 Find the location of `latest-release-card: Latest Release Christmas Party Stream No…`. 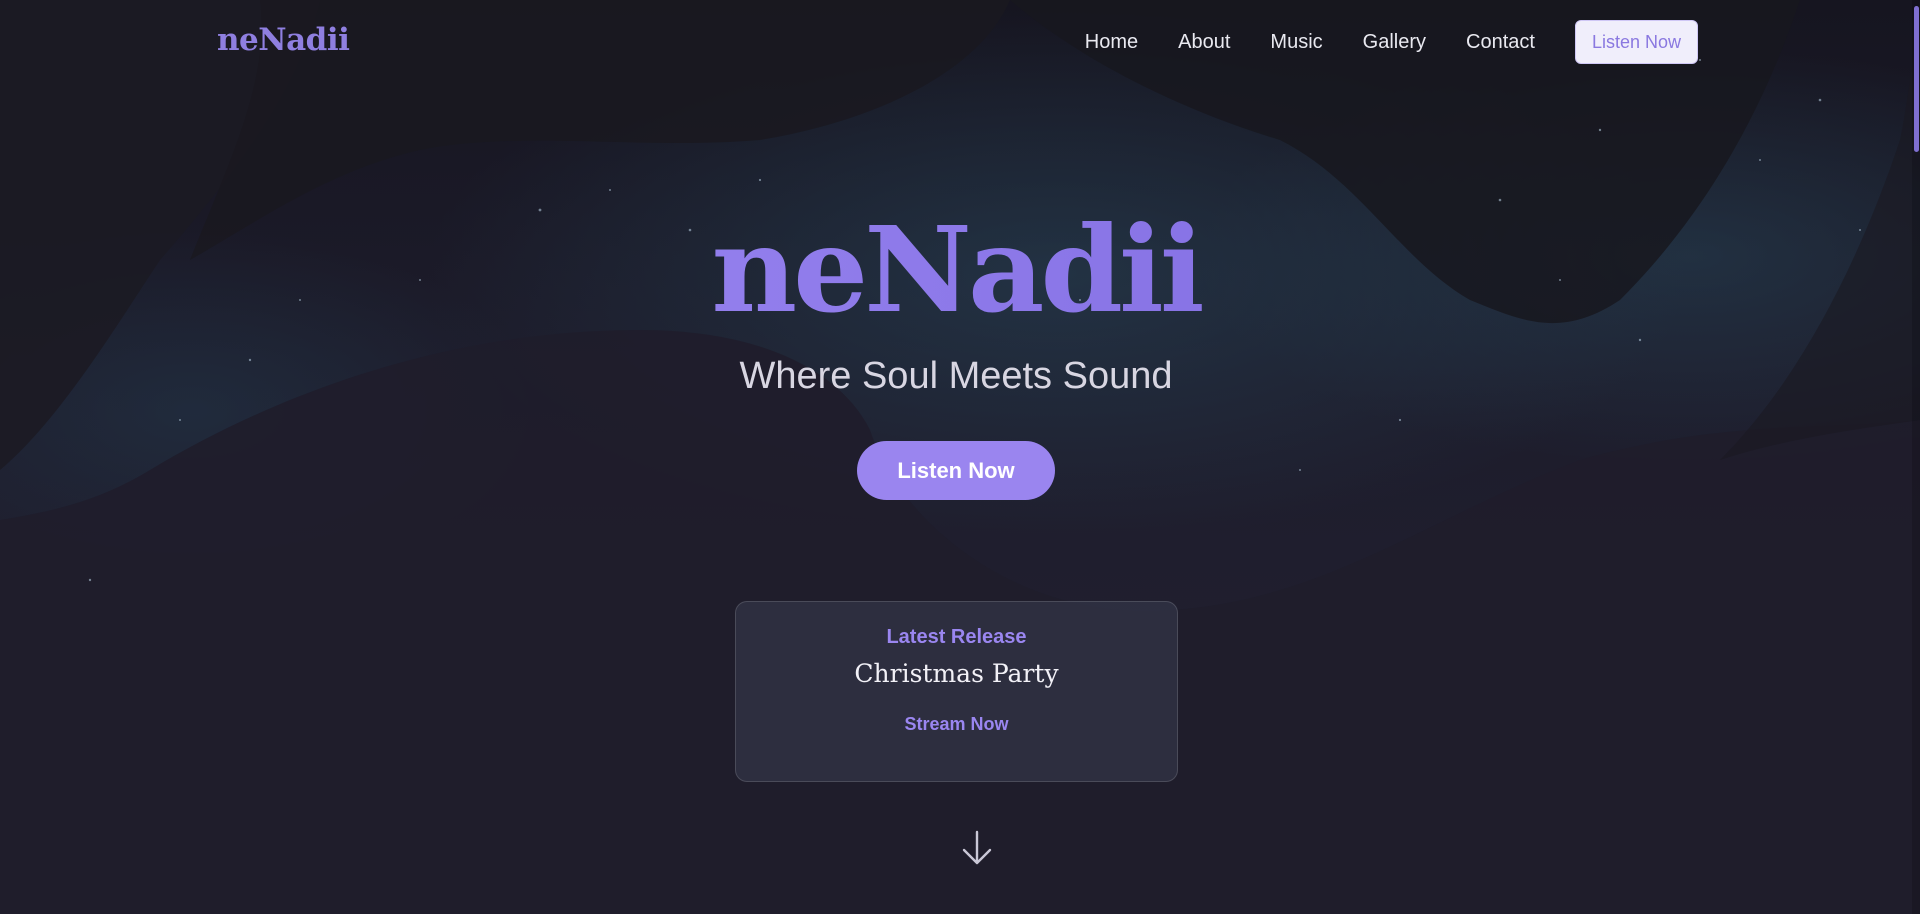

latest-release-card: Latest Release Christmas Party Stream No… is located at coordinates (956, 691).